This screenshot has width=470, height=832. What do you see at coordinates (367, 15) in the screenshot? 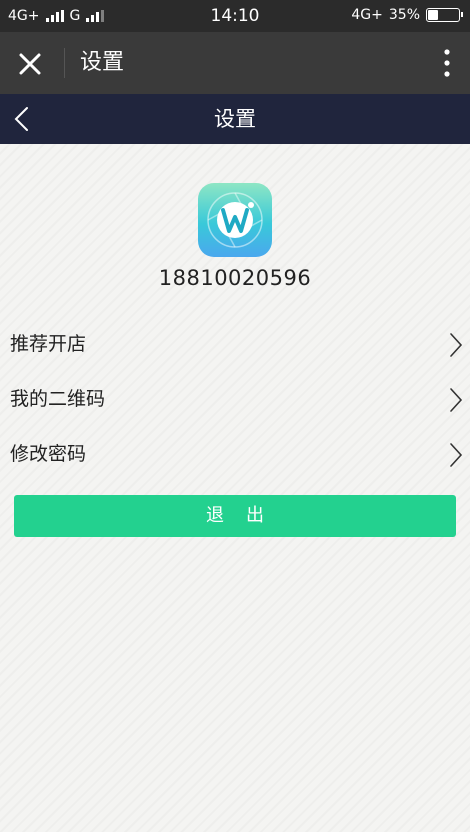
I see `network-label-right: 4G+` at bounding box center [367, 15].